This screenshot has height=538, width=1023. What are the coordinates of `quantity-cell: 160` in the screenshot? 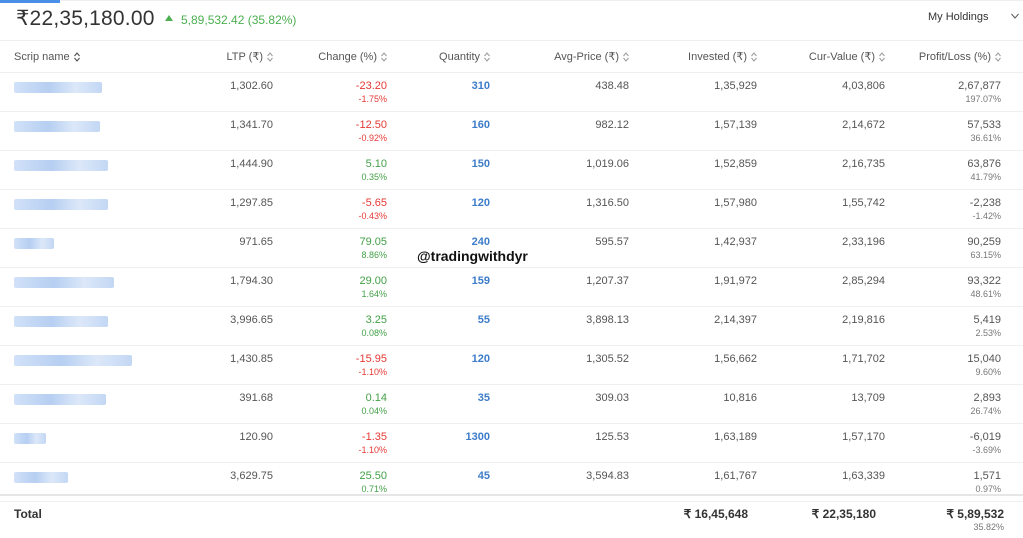 It's located at (460, 131).